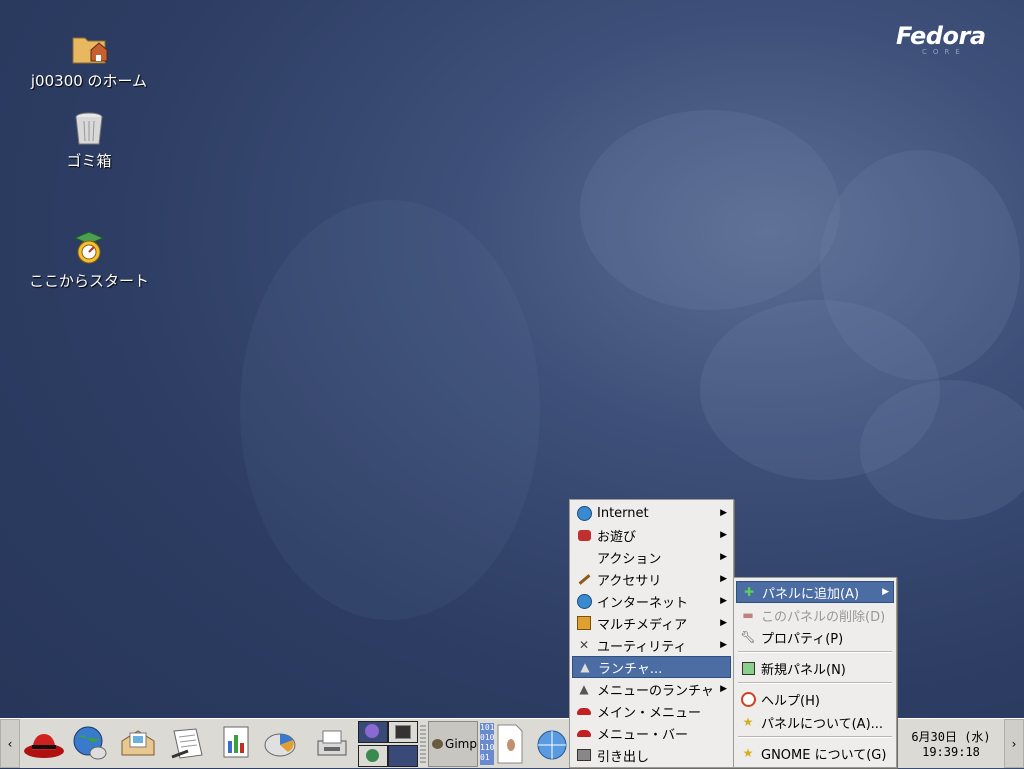 The height and width of the screenshot is (769, 1024). I want to click on network-applet, so click(550, 744).